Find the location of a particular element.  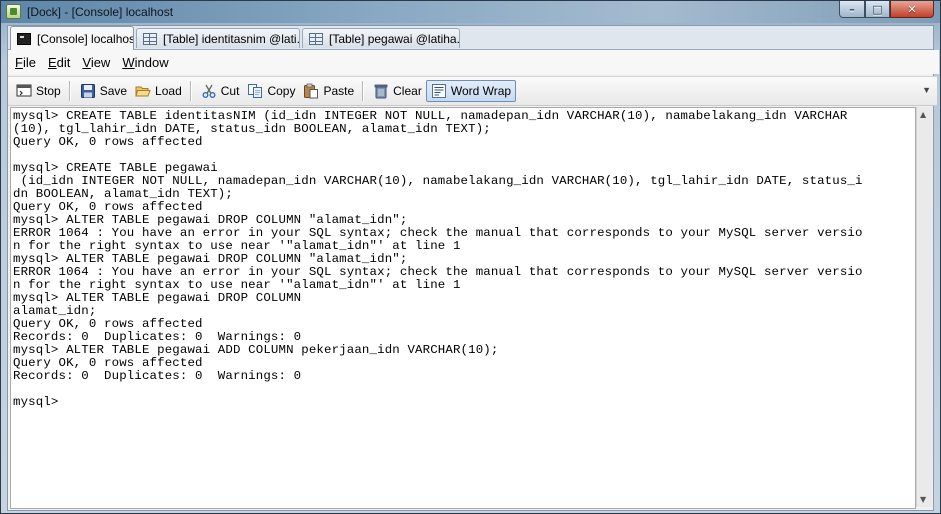

maximize-icon: □ is located at coordinates (877, 9).